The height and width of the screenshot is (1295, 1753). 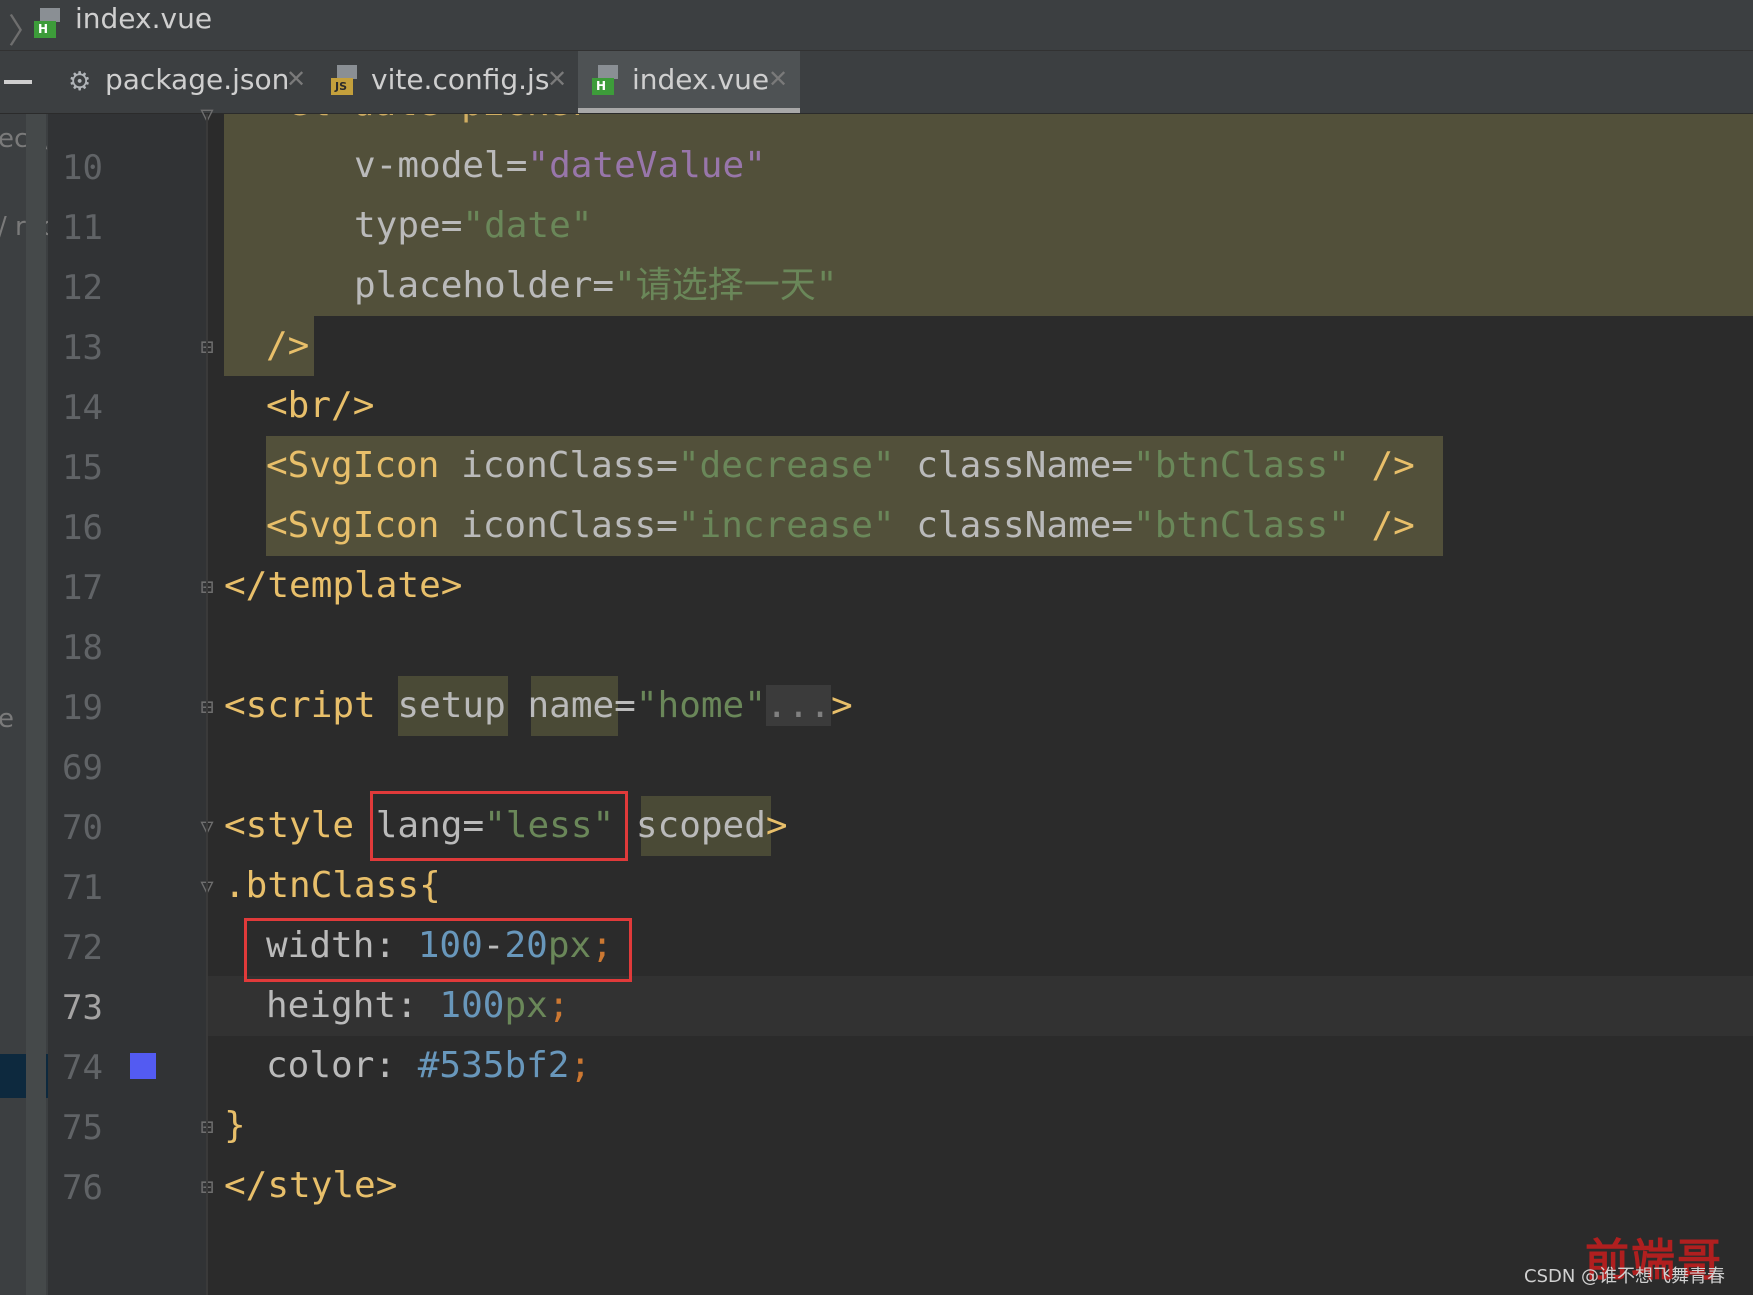 I want to click on line-number: 71, so click(x=82, y=888).